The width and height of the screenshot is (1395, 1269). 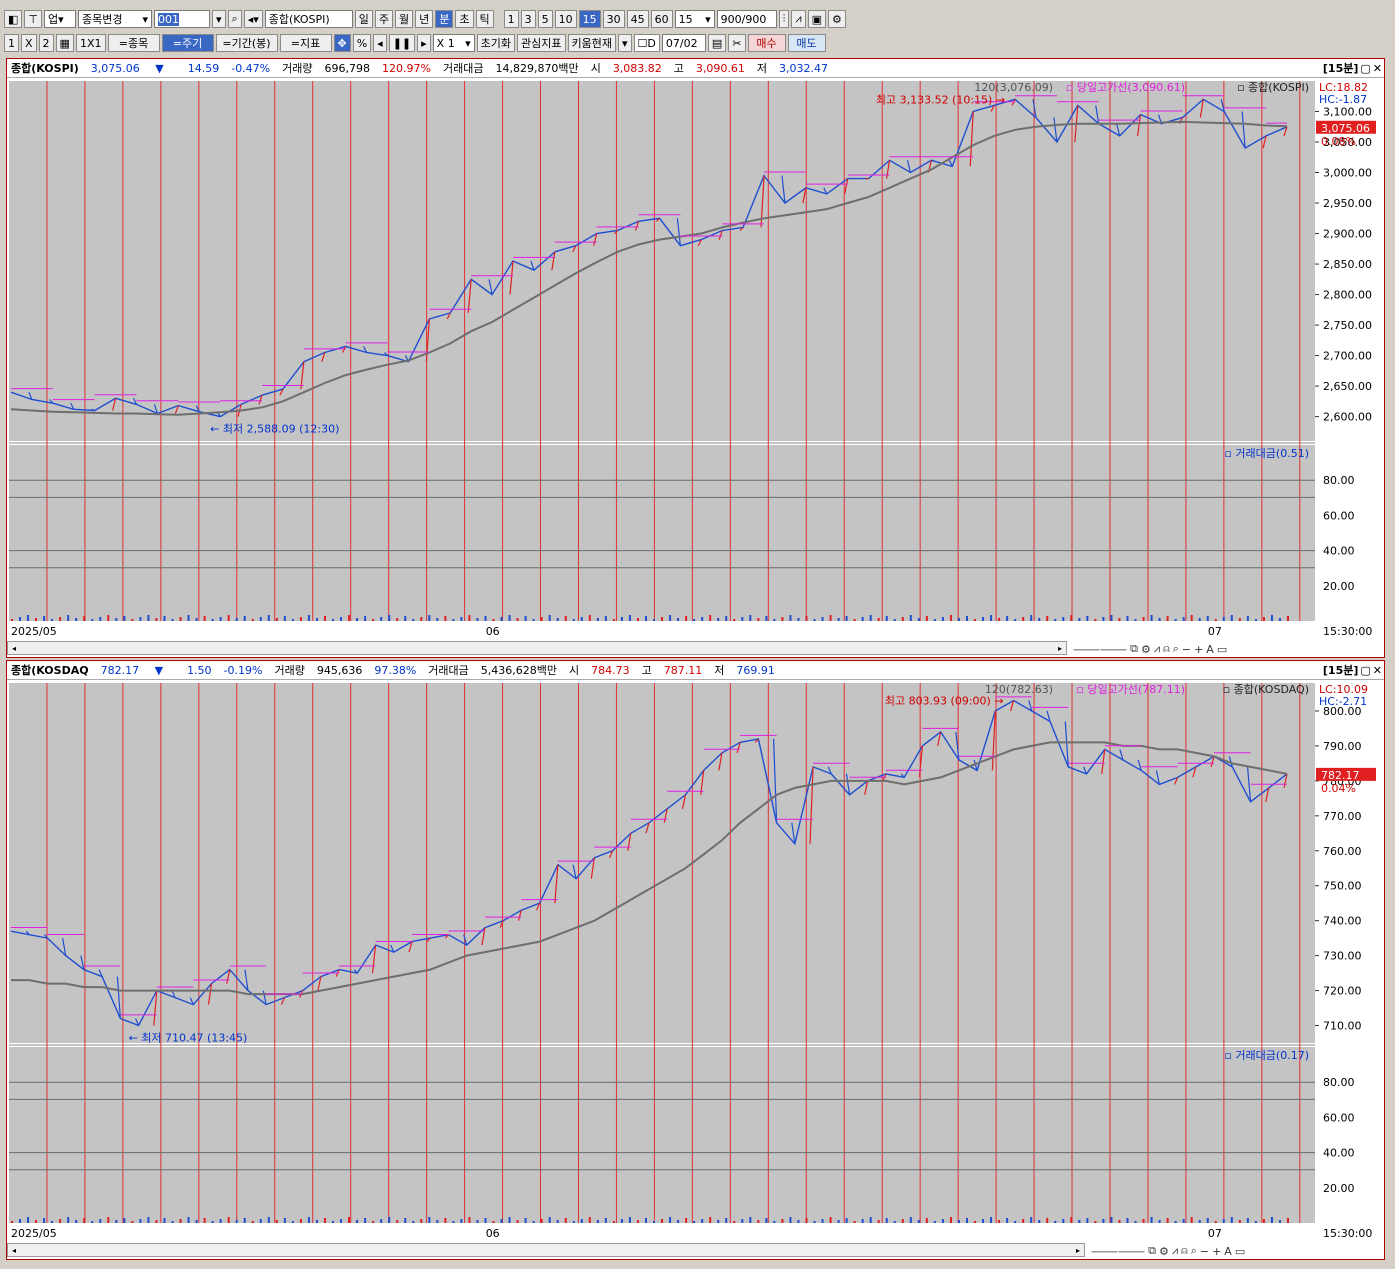 What do you see at coordinates (511, 19) in the screenshot?
I see `minute-1-button: 1` at bounding box center [511, 19].